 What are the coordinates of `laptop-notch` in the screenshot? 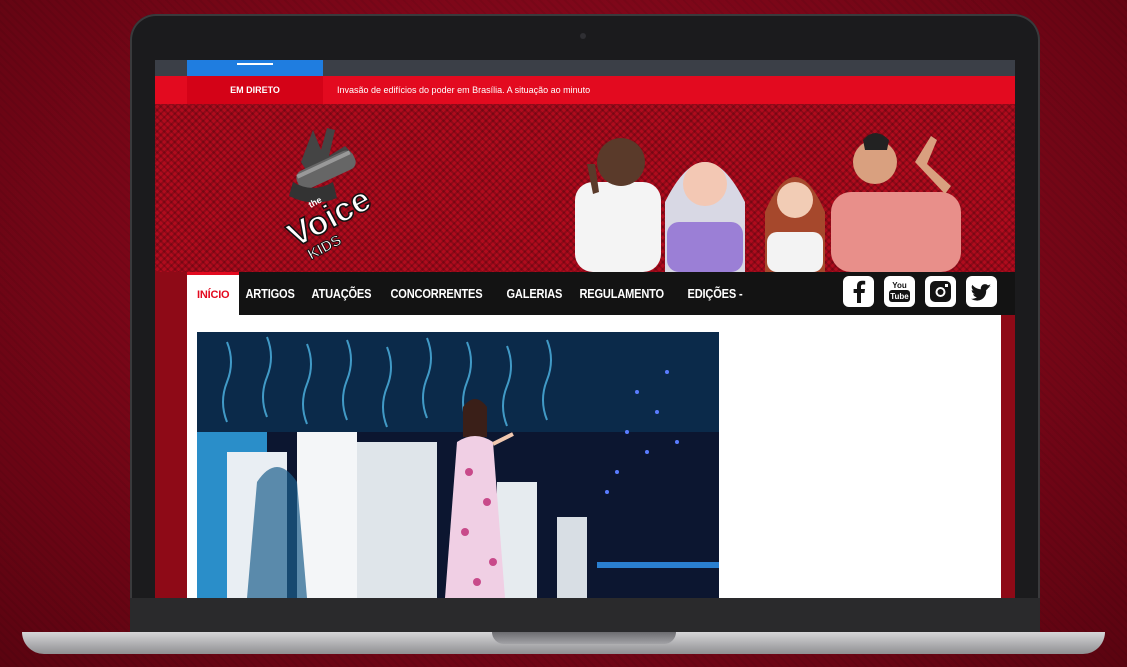 It's located at (584, 638).